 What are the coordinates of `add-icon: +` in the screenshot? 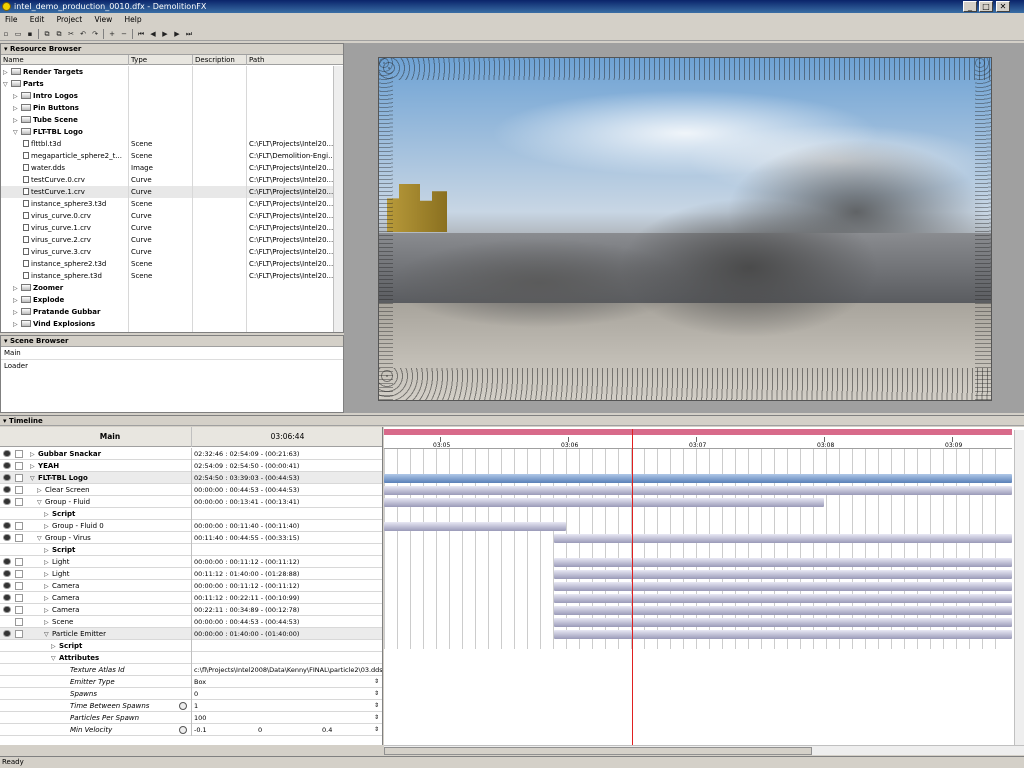 It's located at (112, 34).